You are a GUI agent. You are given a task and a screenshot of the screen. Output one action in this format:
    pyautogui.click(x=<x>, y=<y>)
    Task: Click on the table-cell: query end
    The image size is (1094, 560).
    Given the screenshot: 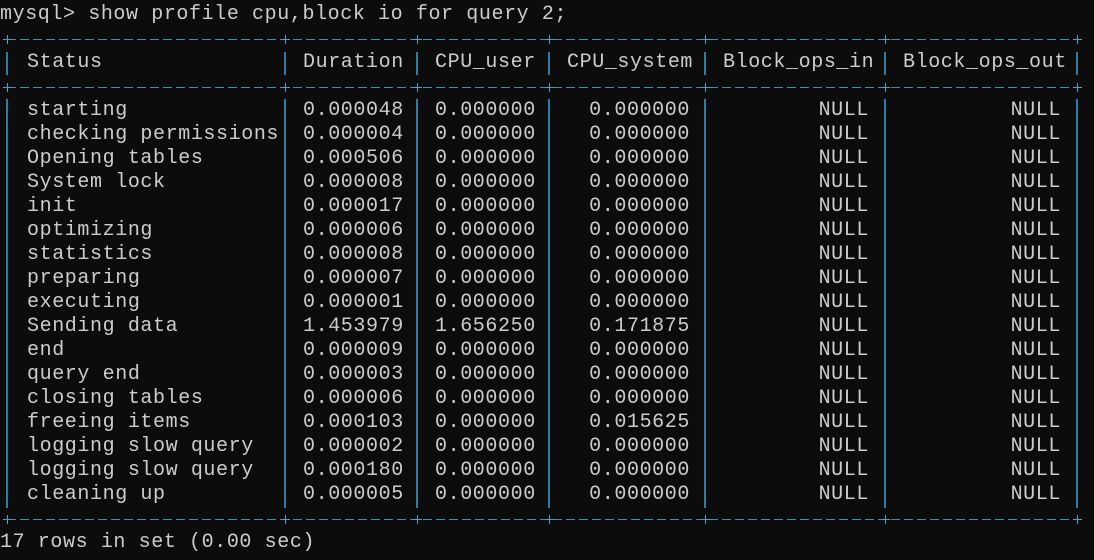 What is the action you would take?
    pyautogui.click(x=84, y=374)
    